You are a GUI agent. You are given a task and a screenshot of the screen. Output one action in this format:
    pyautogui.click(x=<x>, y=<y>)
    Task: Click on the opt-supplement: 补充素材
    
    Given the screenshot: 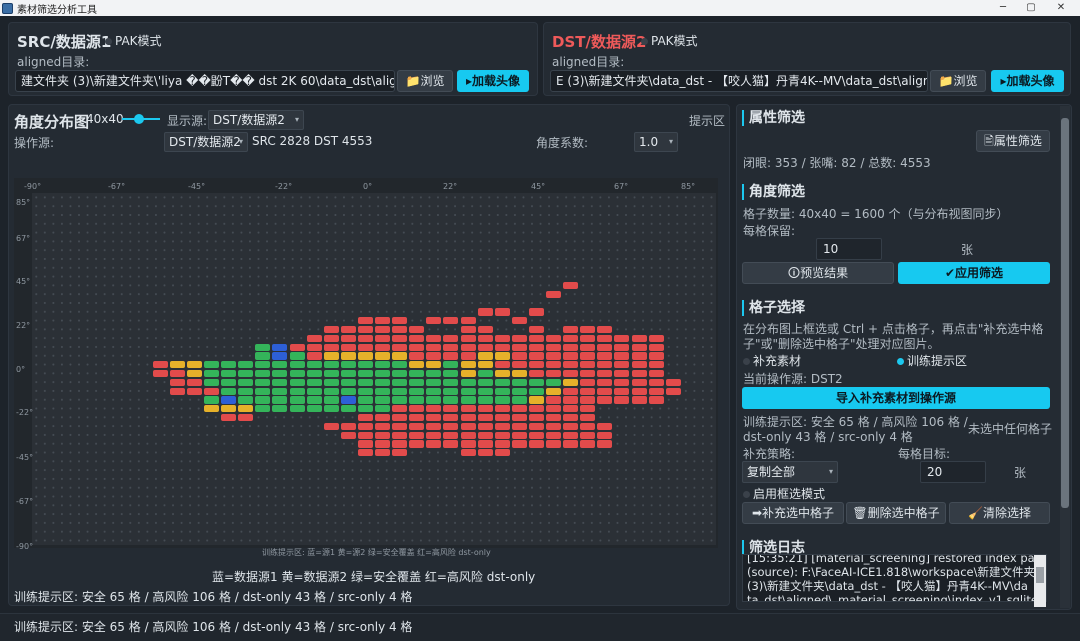 What is the action you would take?
    pyautogui.click(x=772, y=360)
    